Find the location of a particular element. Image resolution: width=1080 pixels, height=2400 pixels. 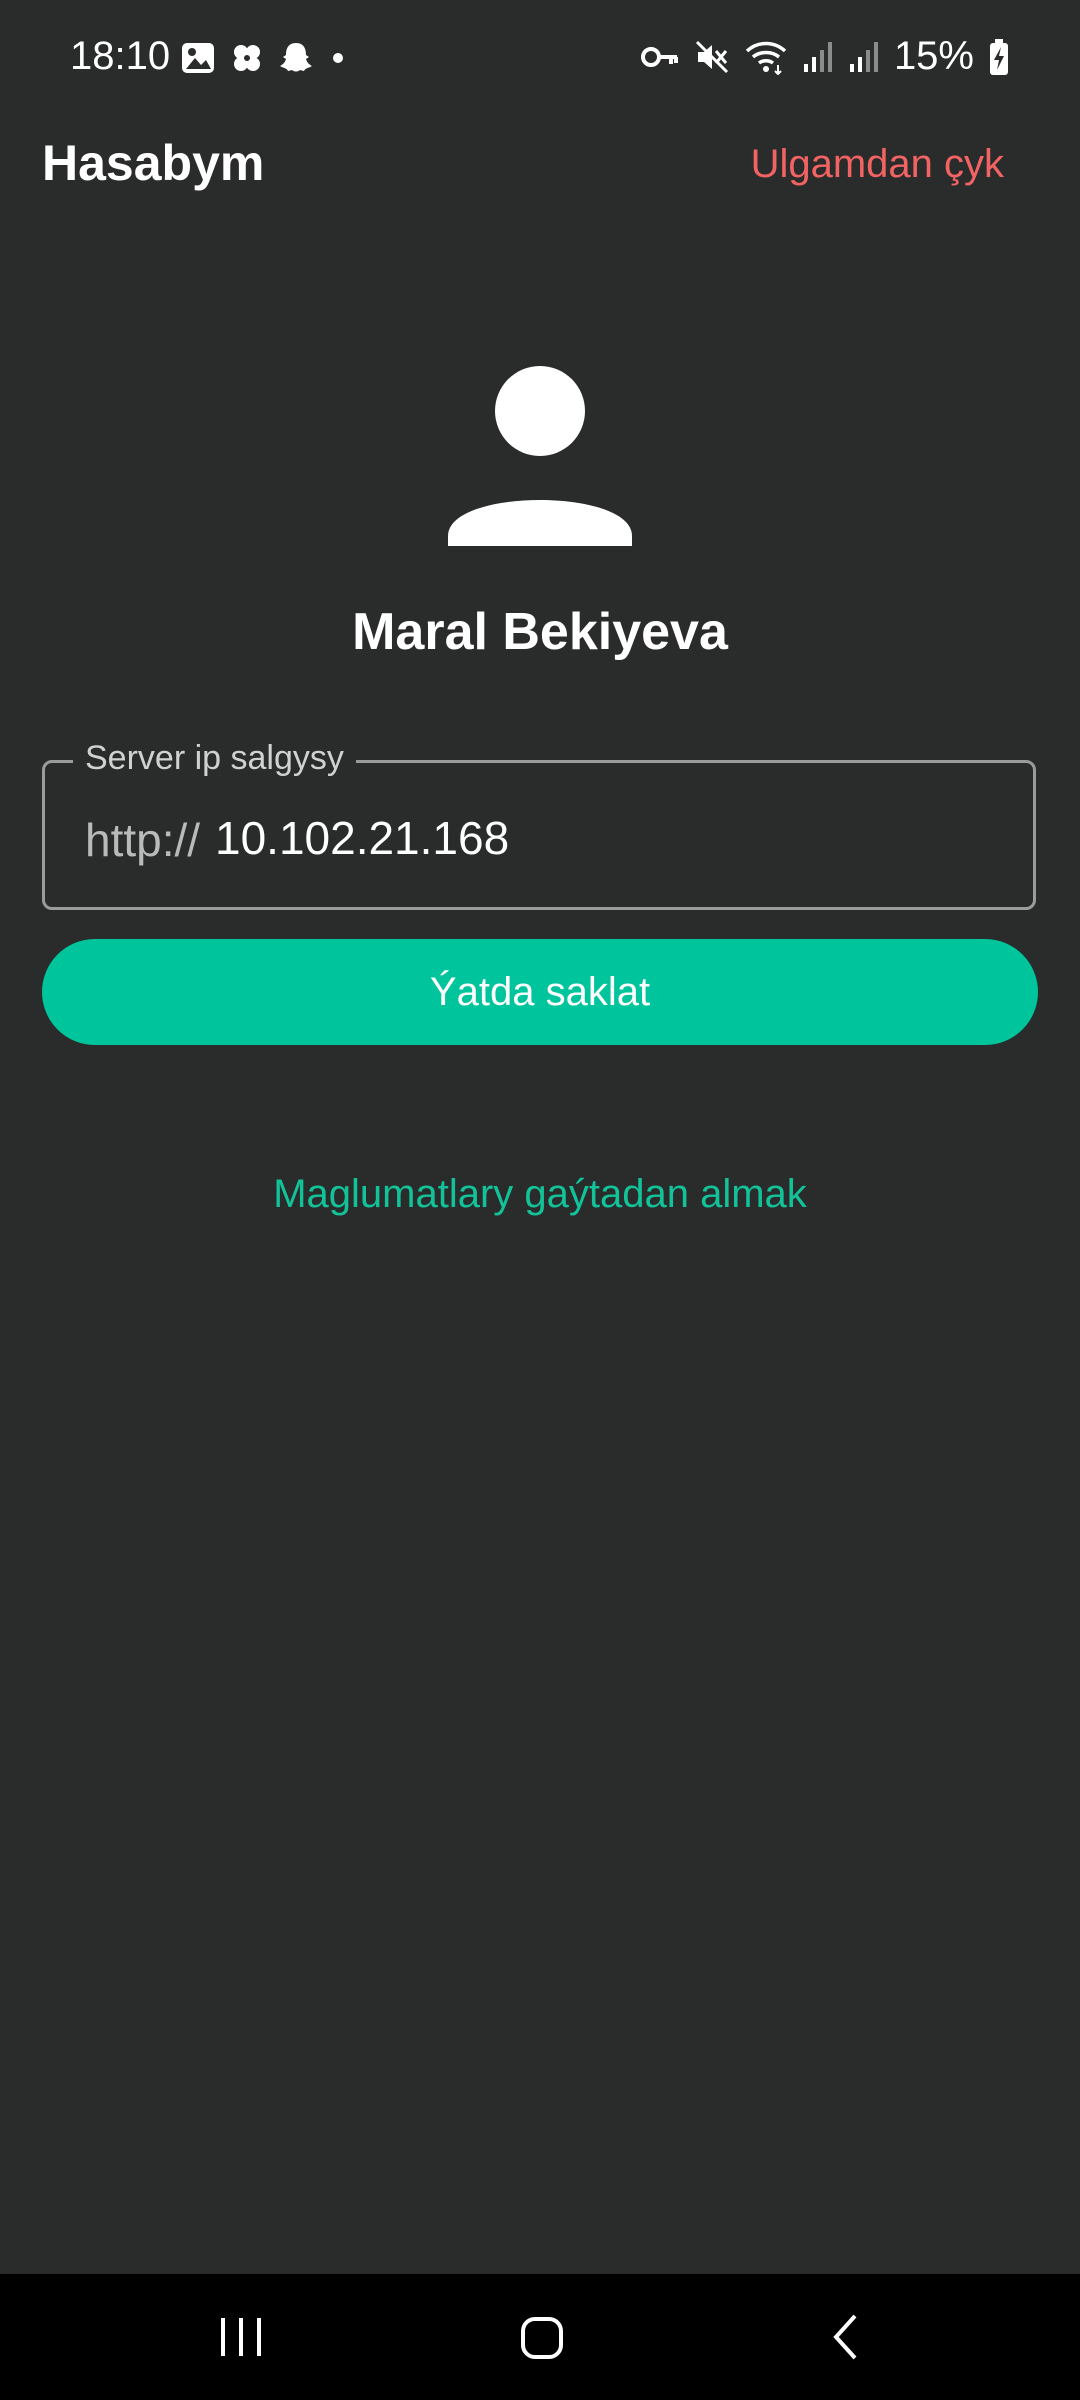

server-ip-prefix: http:// is located at coordinates (143, 840).